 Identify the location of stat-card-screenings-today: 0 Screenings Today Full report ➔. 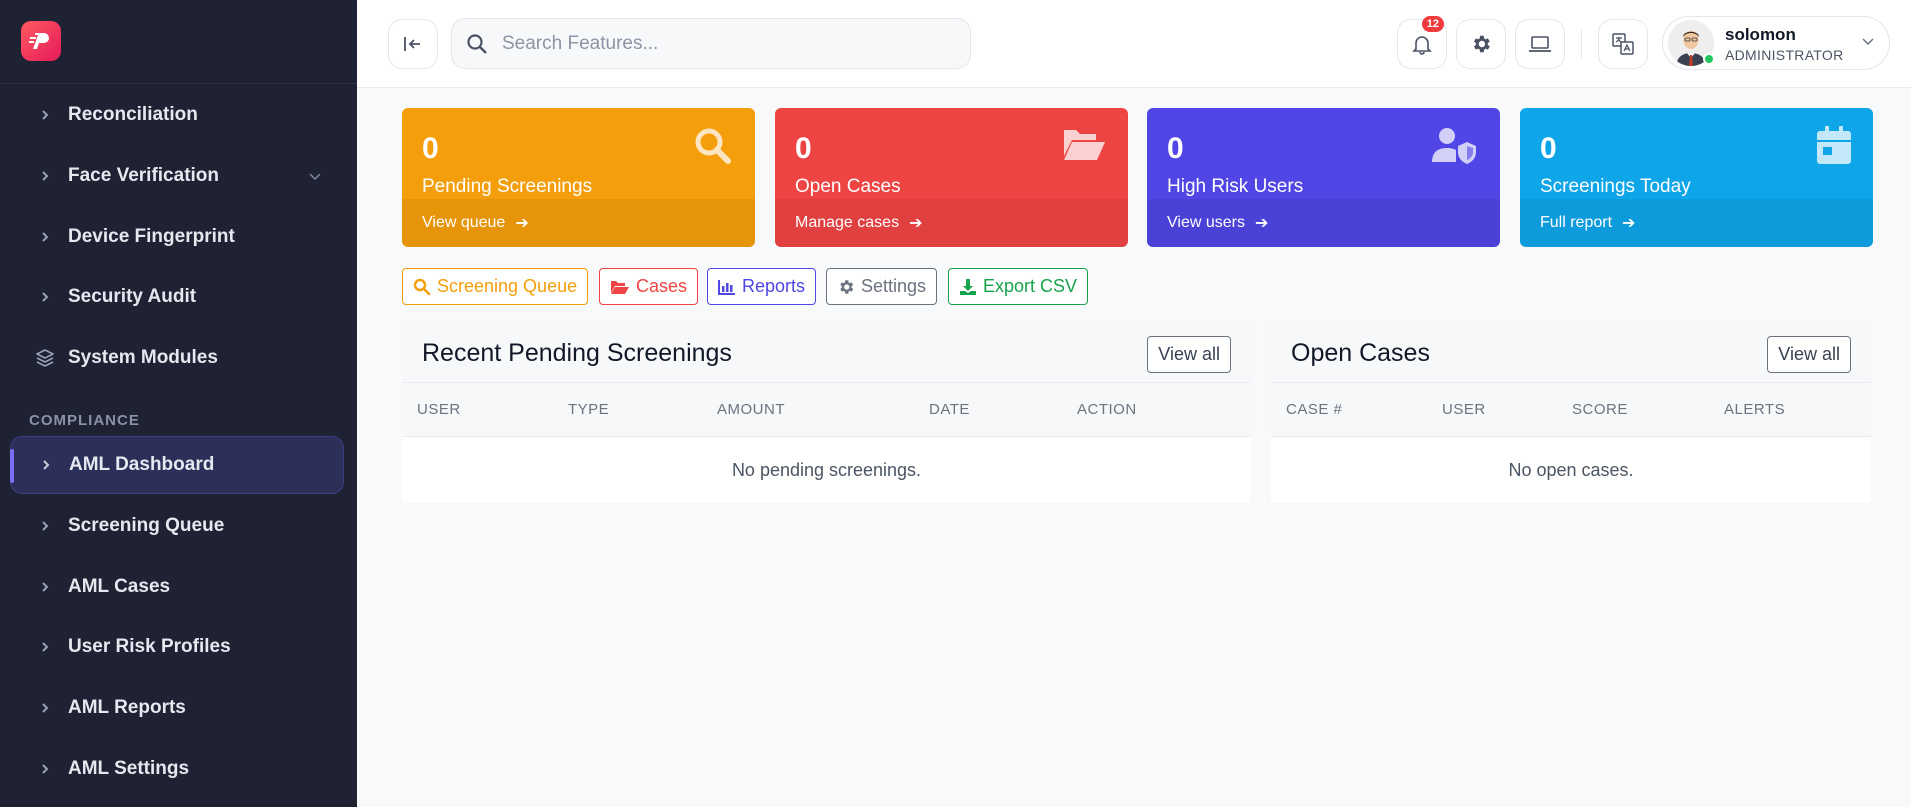
(1696, 177).